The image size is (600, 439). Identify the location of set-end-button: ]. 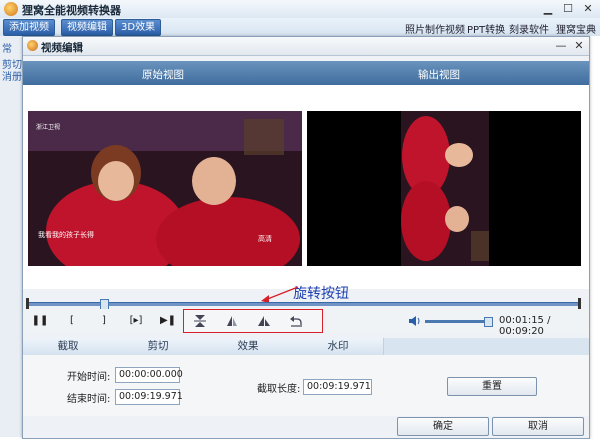
(104, 321).